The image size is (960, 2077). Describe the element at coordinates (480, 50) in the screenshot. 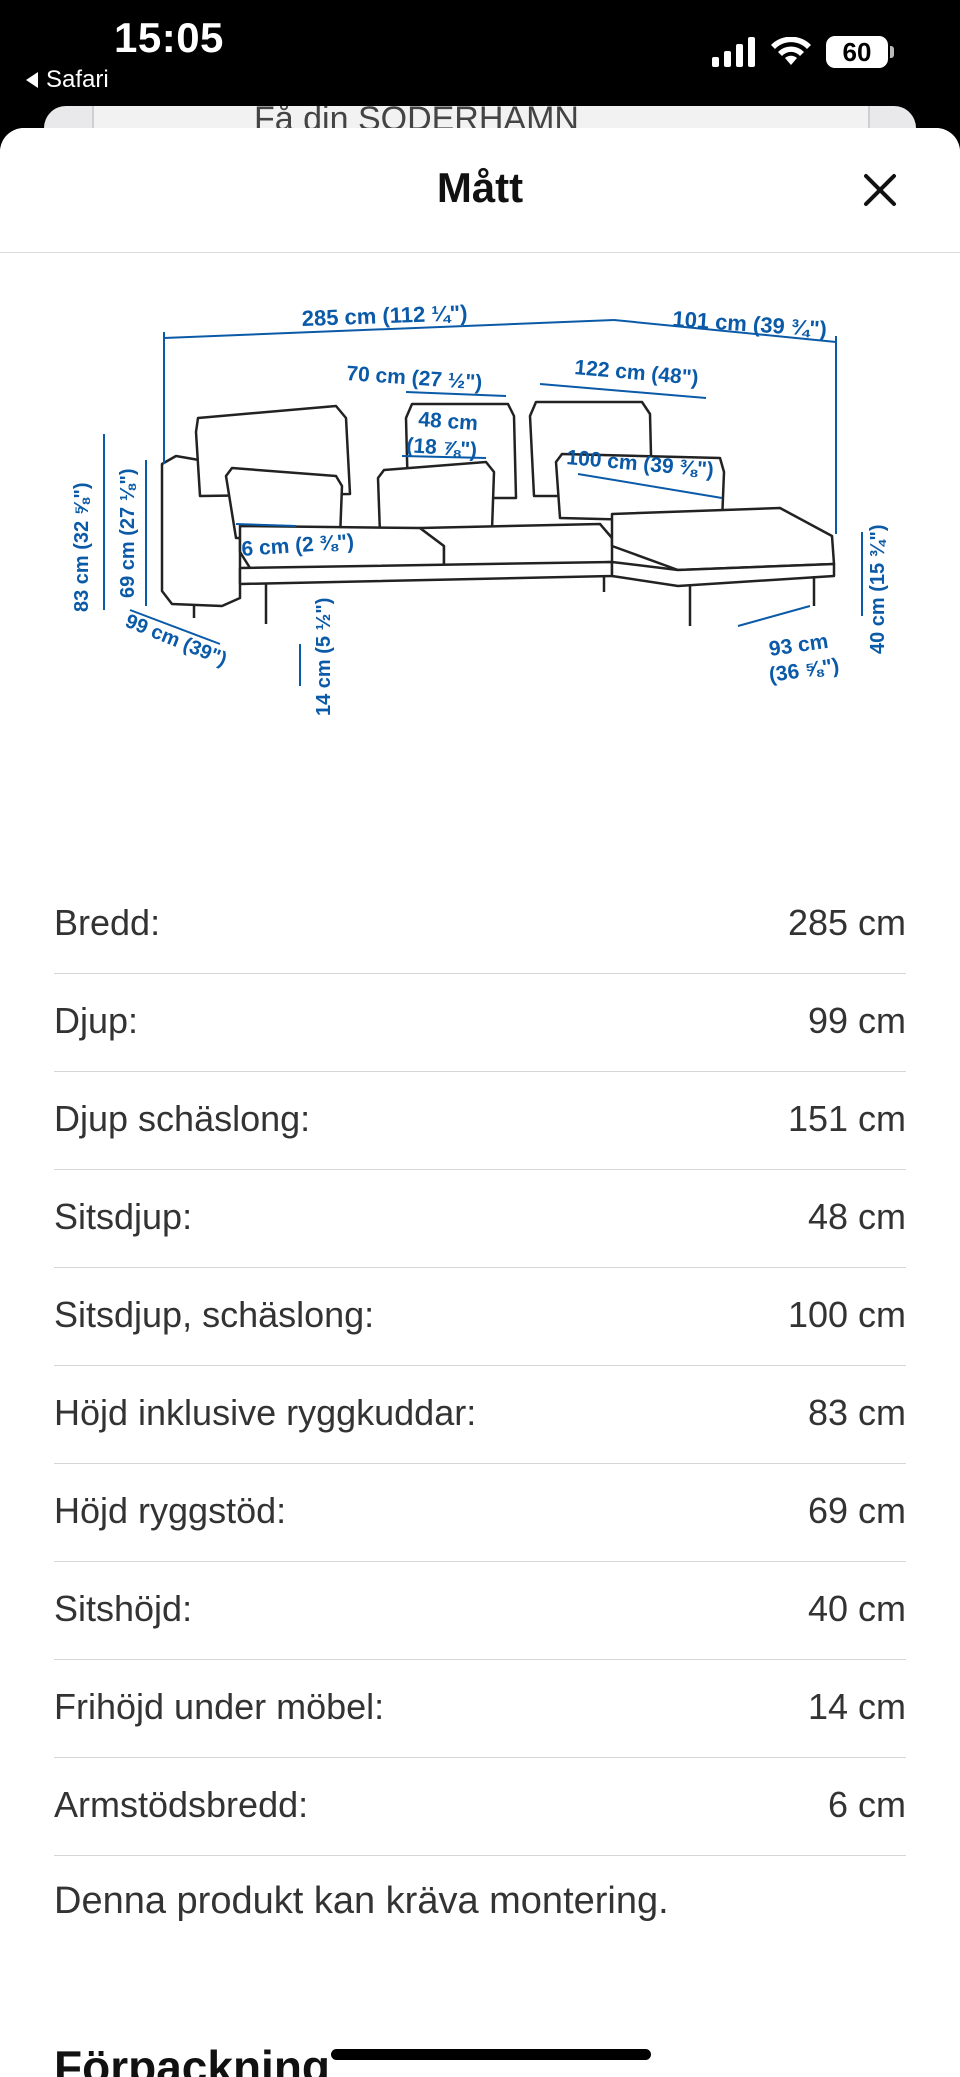

I see `status-bar: 15:05 Safari 60` at that location.